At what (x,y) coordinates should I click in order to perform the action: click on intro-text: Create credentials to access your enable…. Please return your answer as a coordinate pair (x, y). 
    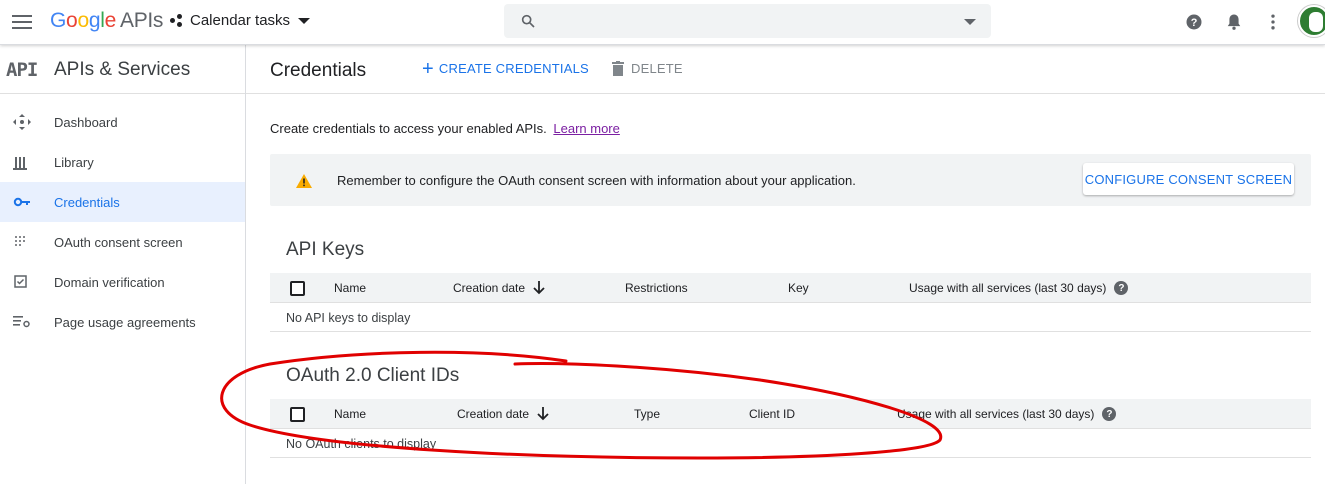
    Looking at the image, I should click on (445, 128).